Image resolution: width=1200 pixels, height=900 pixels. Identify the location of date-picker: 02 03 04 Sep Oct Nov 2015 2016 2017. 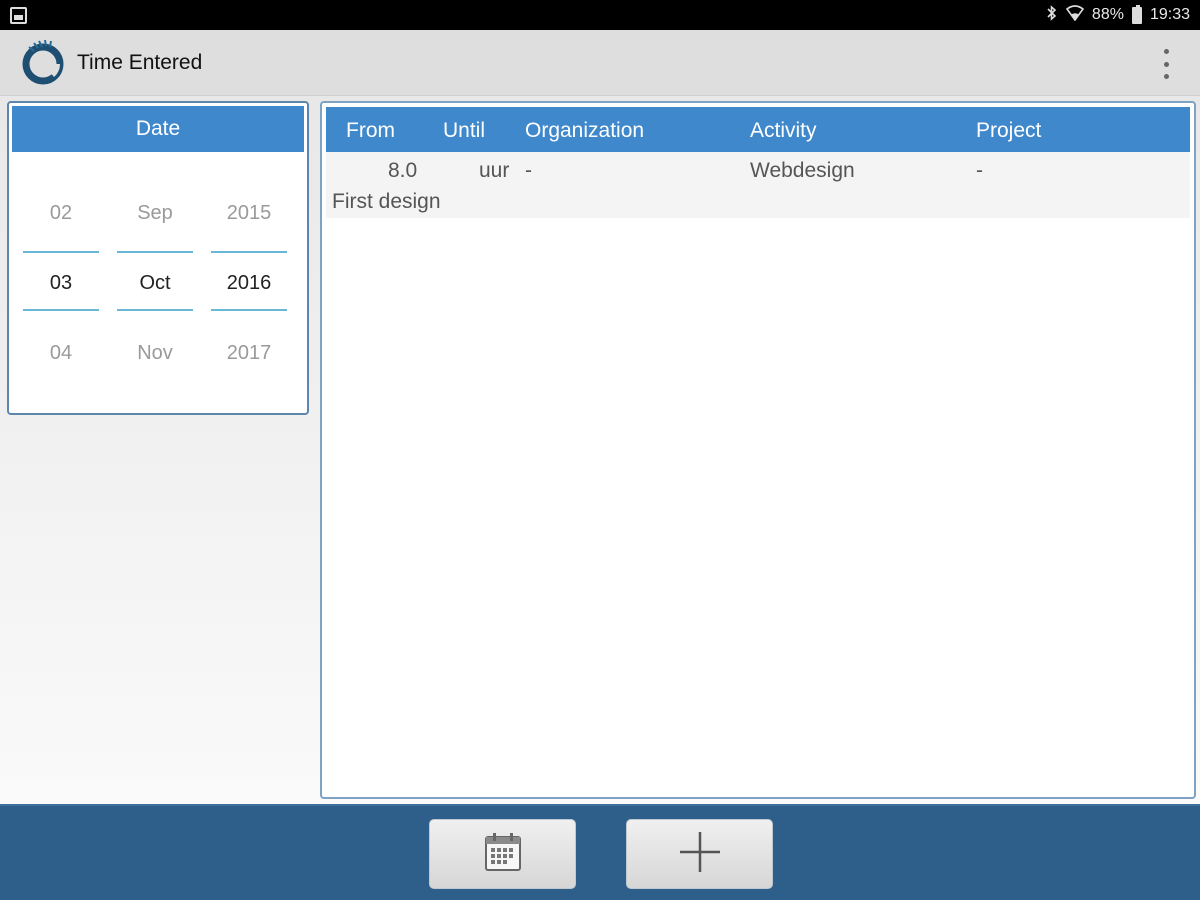
(158, 283).